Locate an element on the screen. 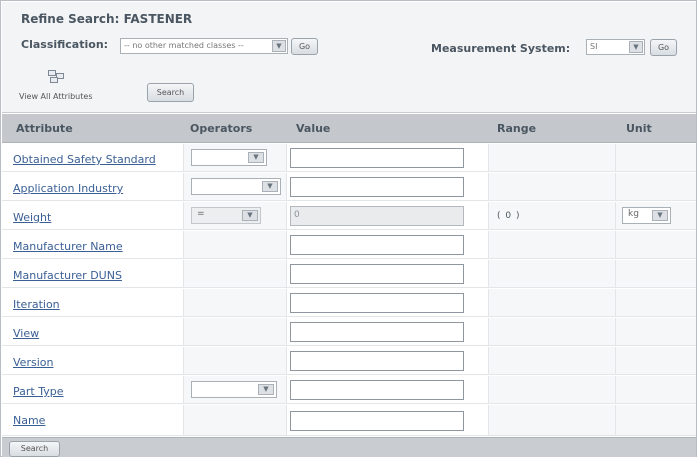  operator-select: = ▼ is located at coordinates (226, 215).